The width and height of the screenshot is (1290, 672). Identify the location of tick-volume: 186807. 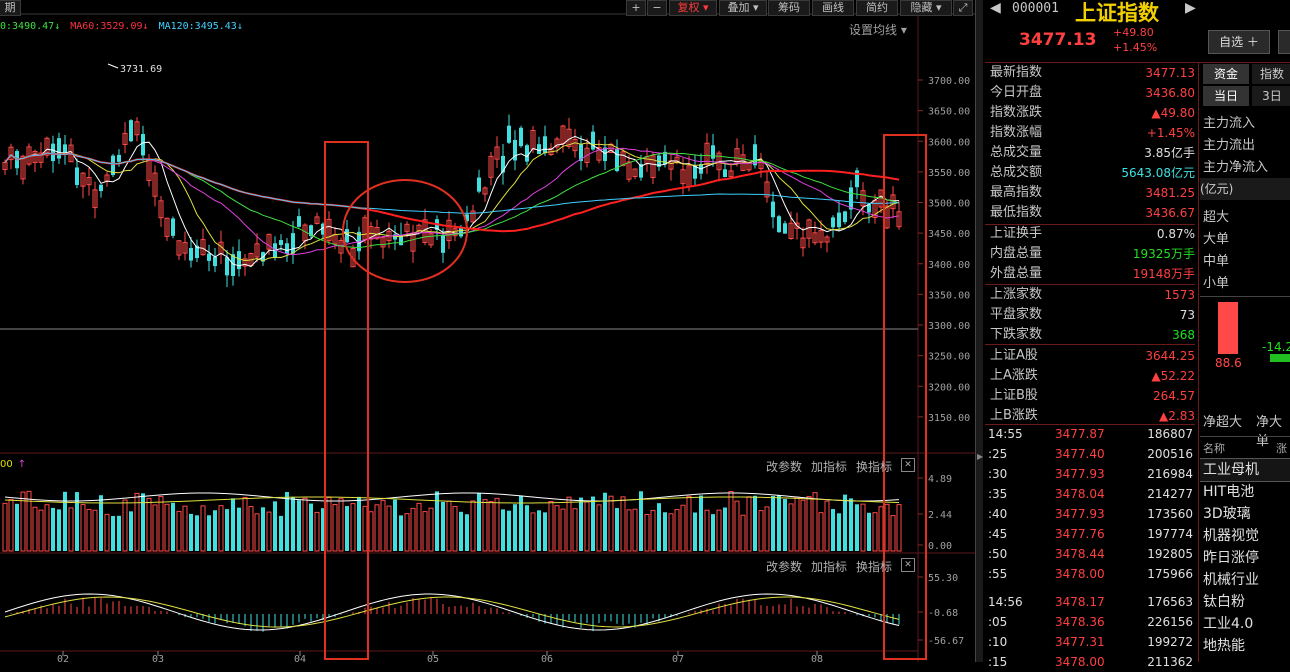
(1170, 434).